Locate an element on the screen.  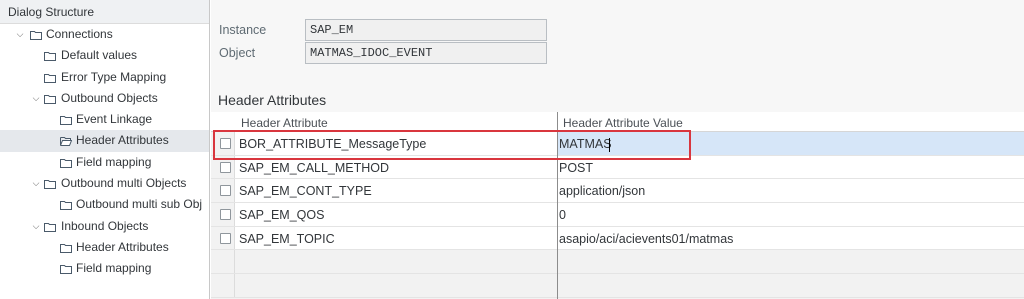
tree-item-label: Outbound multi Objects is located at coordinates (124, 183).